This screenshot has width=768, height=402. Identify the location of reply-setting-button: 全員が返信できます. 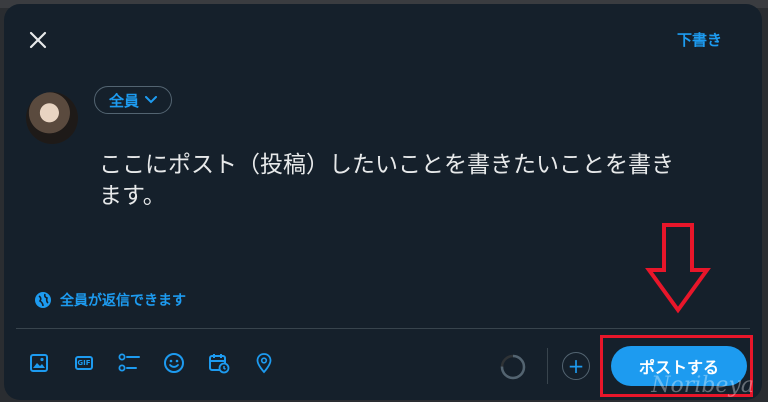
(110, 300).